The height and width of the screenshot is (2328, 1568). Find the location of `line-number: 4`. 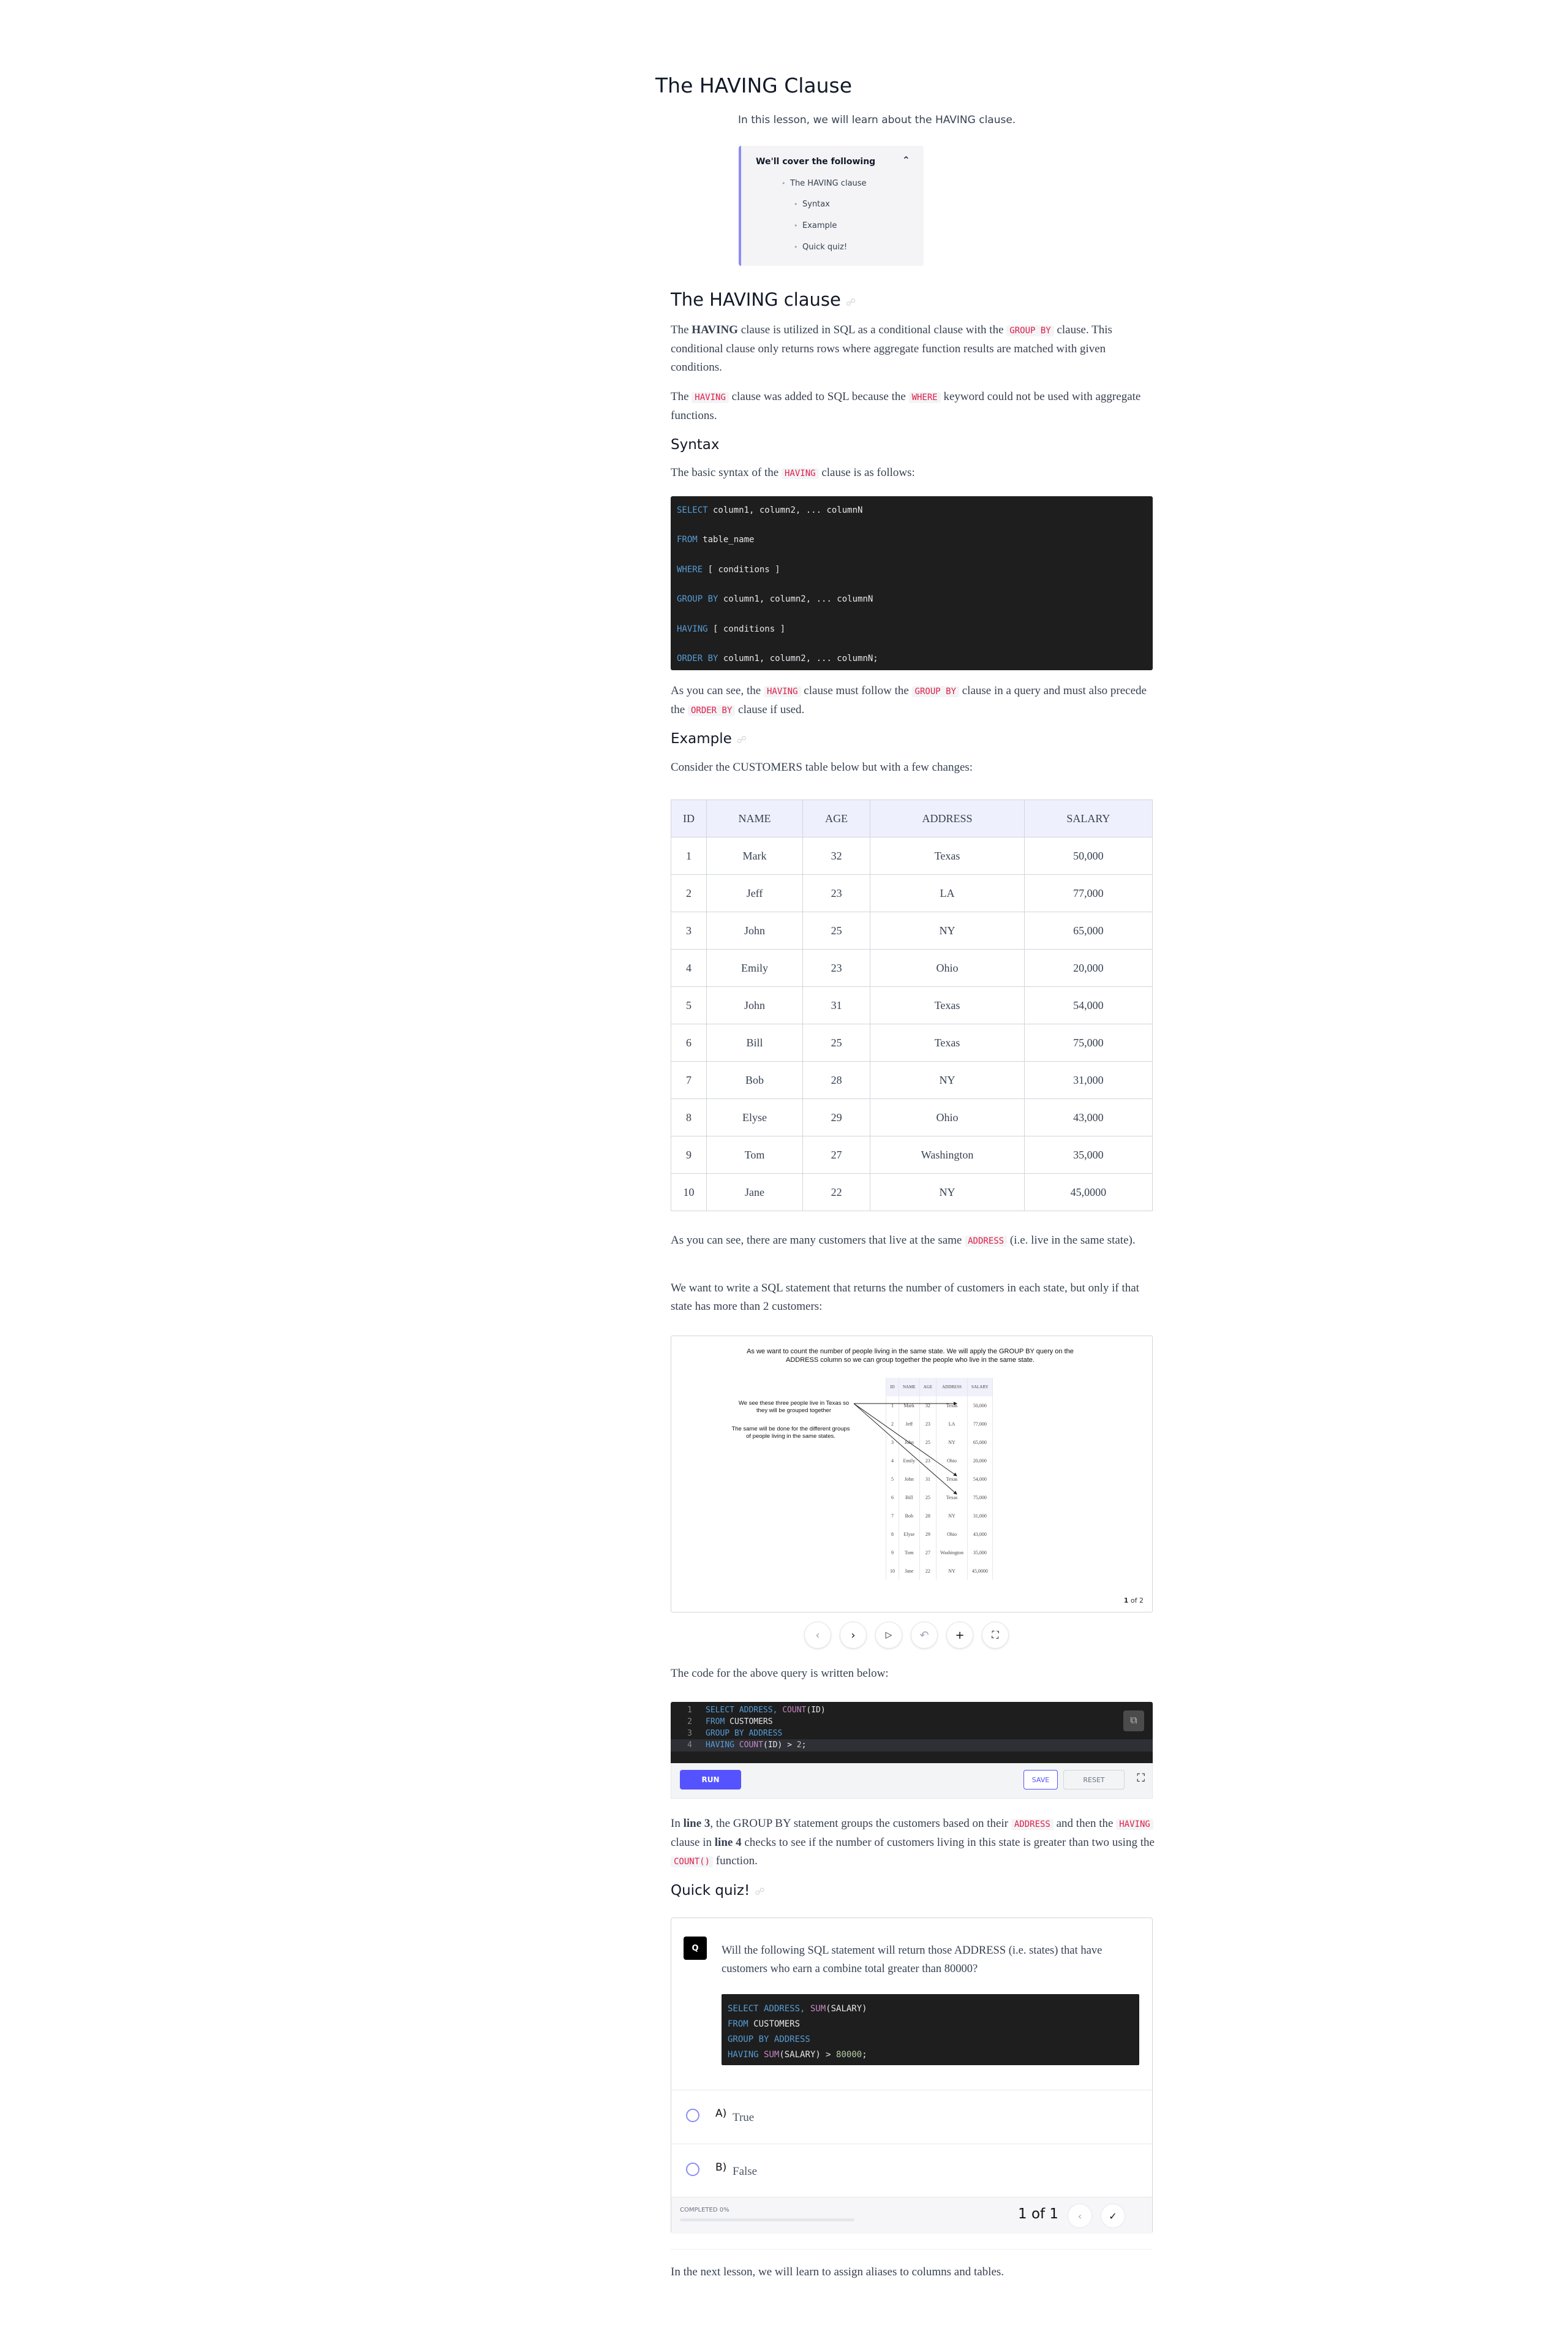

line-number: 4 is located at coordinates (690, 1745).